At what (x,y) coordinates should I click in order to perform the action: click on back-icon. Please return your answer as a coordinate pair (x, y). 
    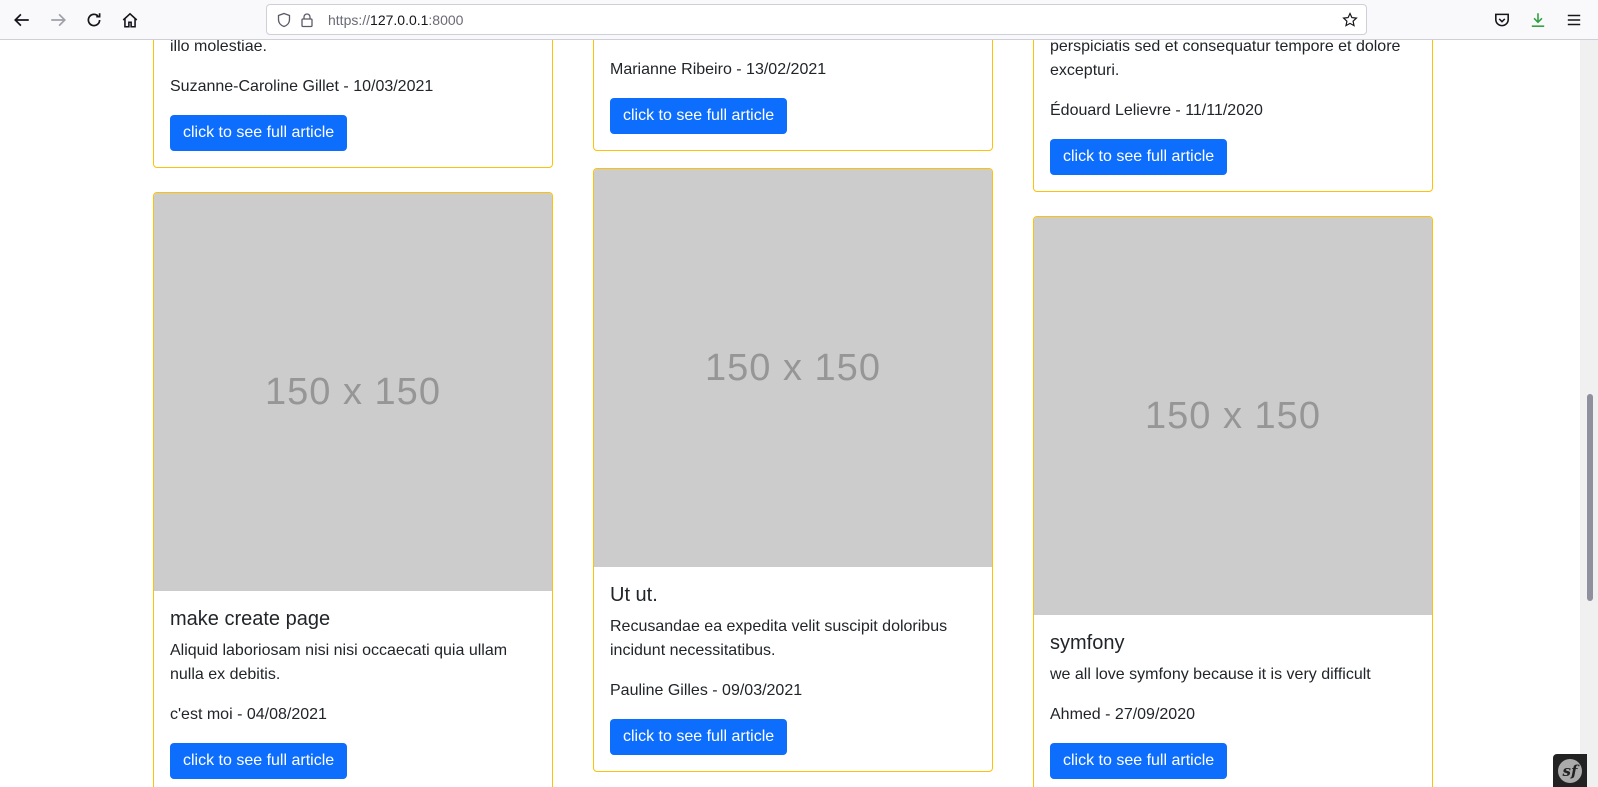
    Looking at the image, I should click on (22, 20).